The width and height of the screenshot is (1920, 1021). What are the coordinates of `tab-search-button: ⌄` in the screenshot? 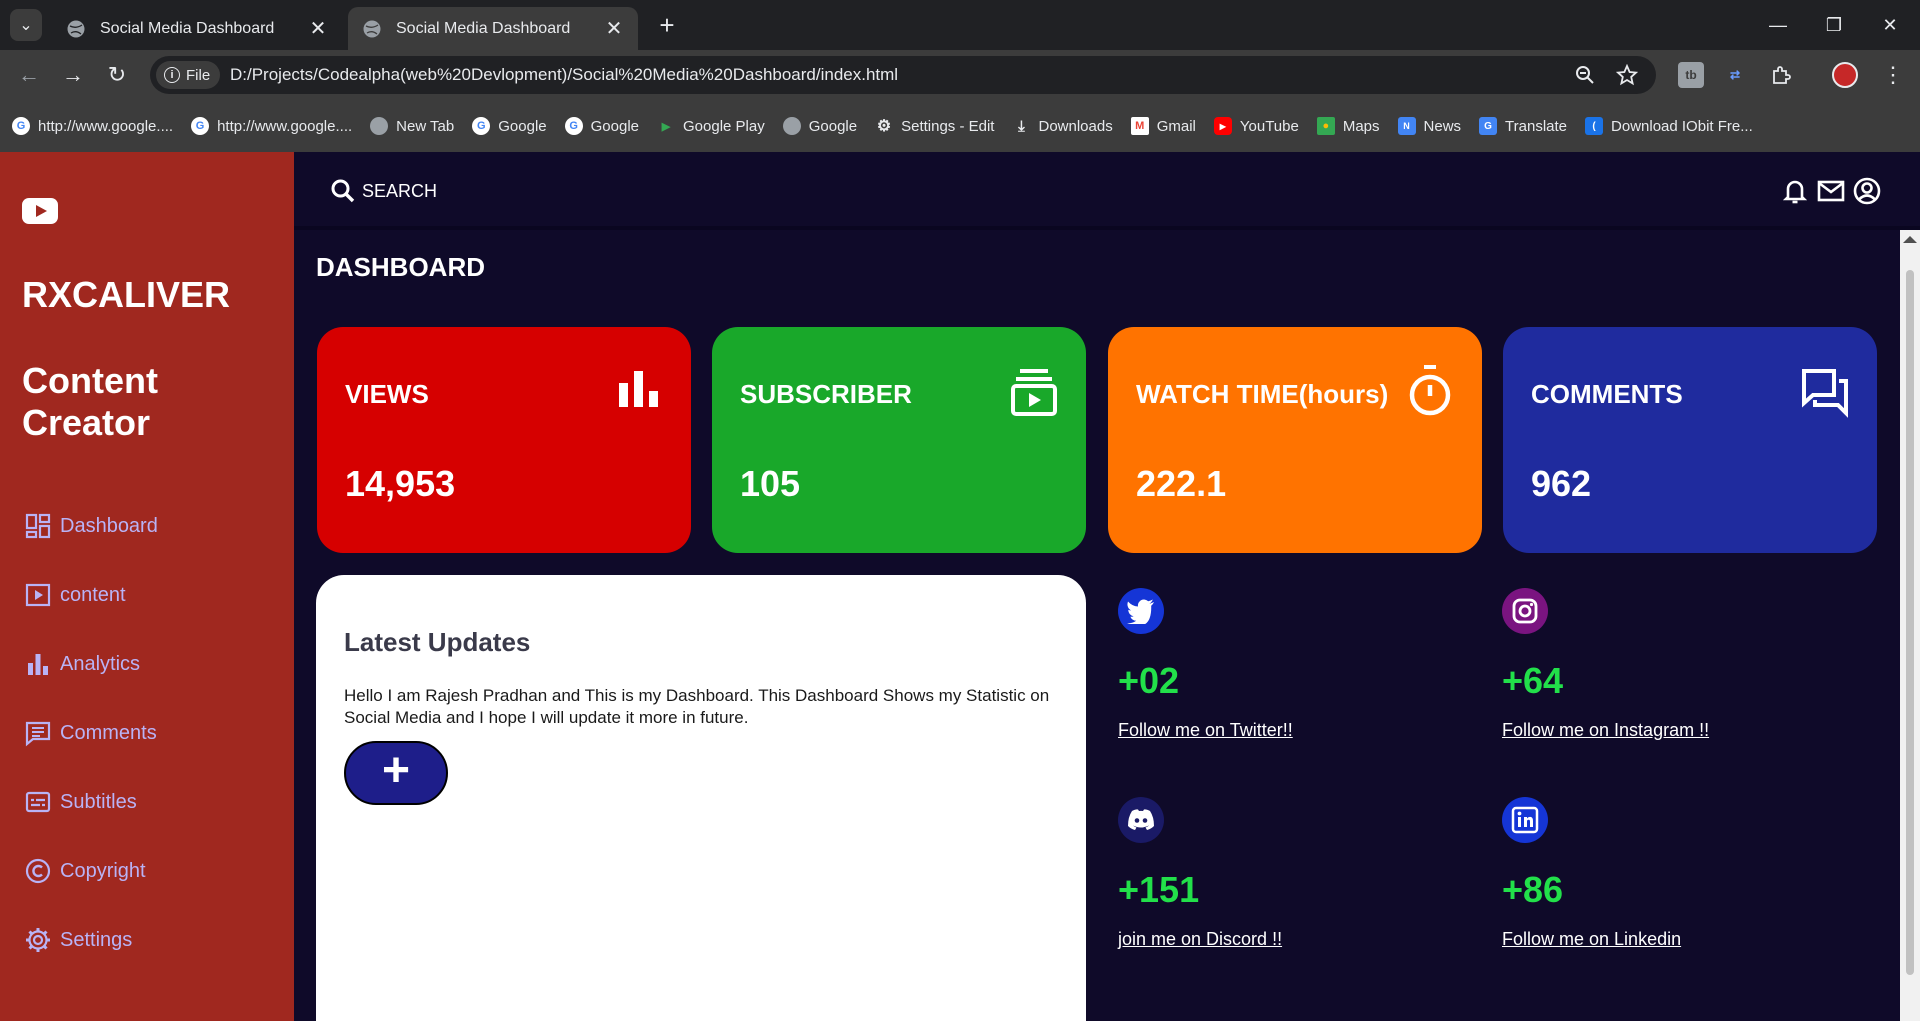 It's located at (26, 25).